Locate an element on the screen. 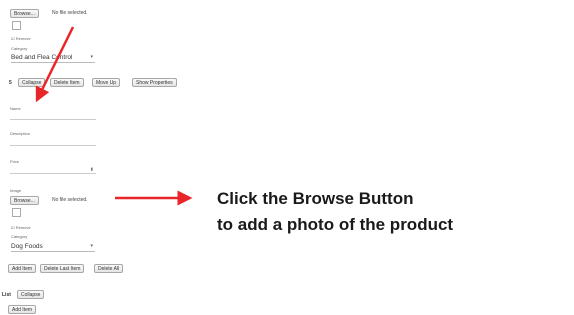 The height and width of the screenshot is (315, 574). remove-label: Remove is located at coordinates (23, 227).